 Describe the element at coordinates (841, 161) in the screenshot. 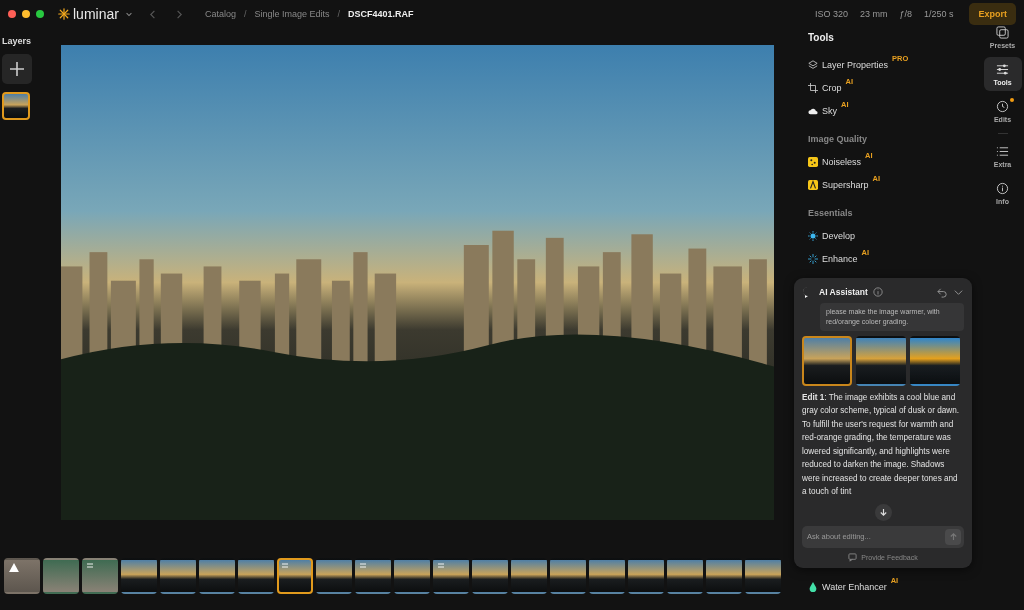

I see `tool-label: Noiseless` at that location.